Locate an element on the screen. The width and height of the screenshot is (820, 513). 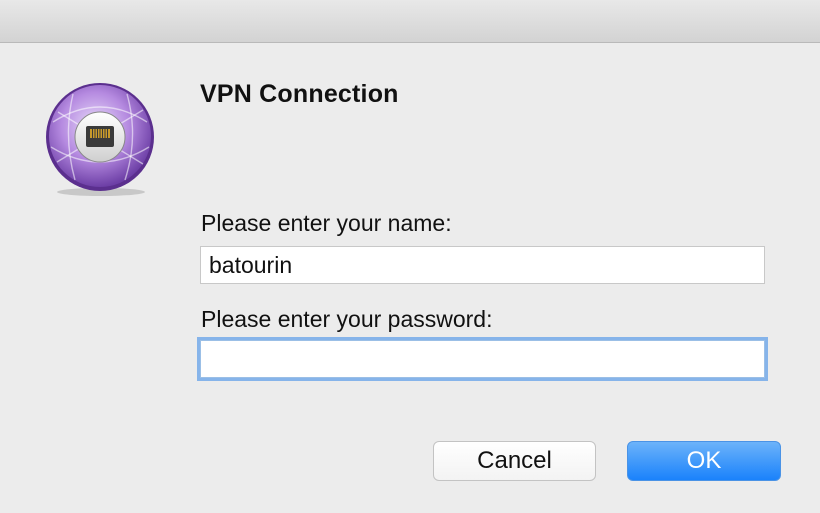
name-label: Please enter your name: is located at coordinates (326, 223).